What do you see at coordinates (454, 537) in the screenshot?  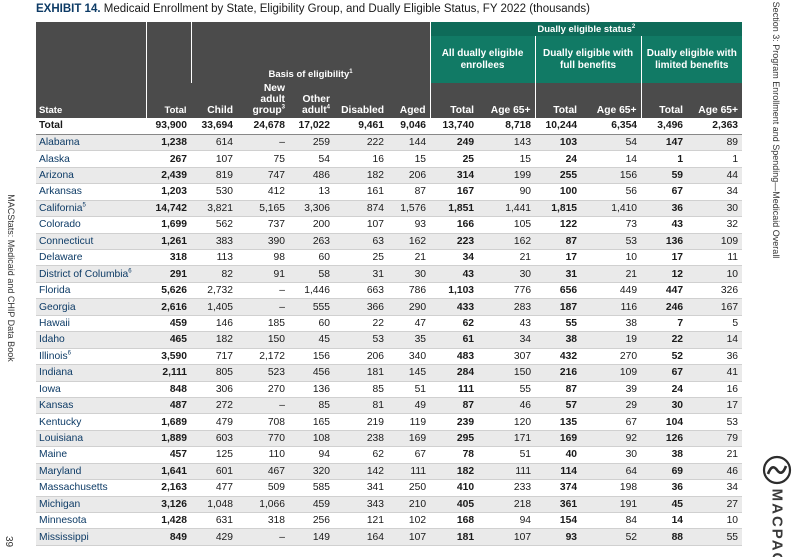 I see `cell-d-total: 181` at bounding box center [454, 537].